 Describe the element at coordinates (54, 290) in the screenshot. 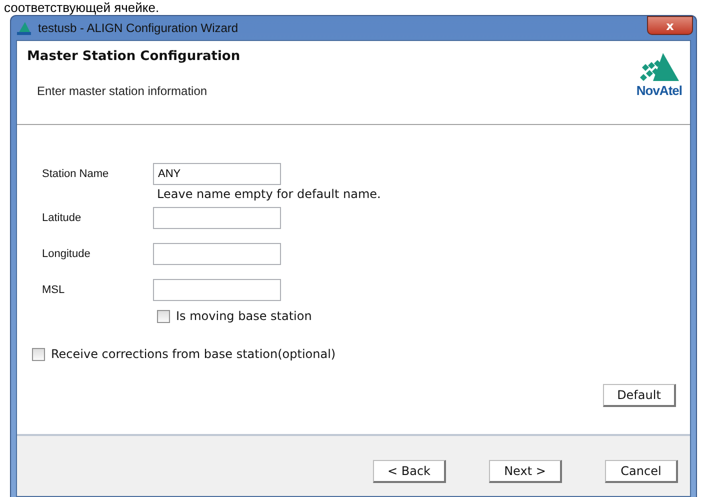

I see `field-label: MSL` at that location.